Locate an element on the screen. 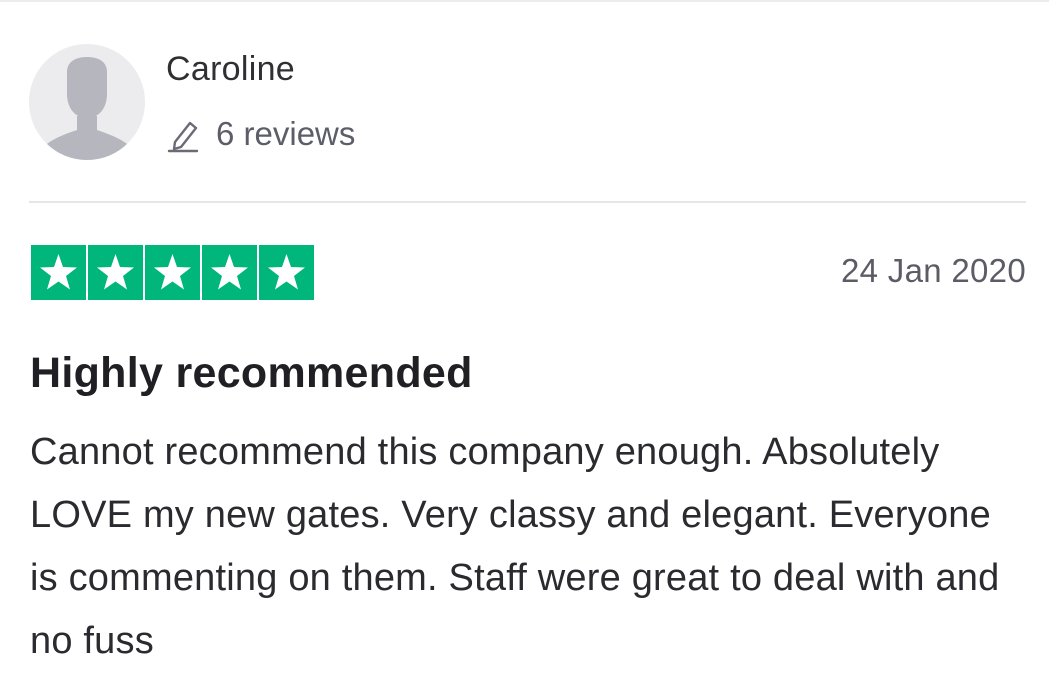 The height and width of the screenshot is (685, 1049). user-silhouette-icon is located at coordinates (87, 108).